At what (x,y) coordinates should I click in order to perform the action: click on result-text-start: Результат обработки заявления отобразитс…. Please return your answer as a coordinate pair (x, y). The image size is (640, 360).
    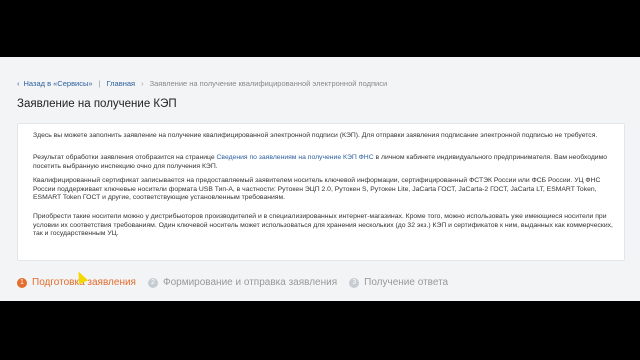
    Looking at the image, I should click on (125, 157).